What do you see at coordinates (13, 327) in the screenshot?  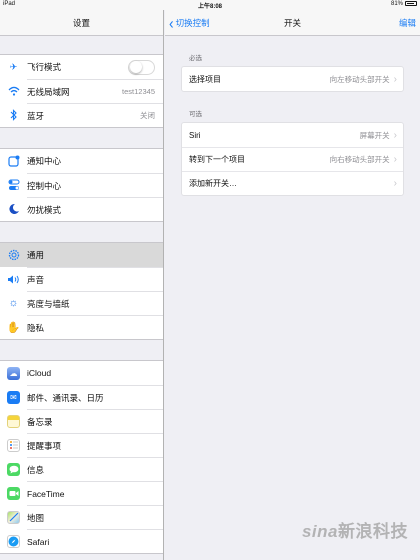 I see `privacy-hand-icon: ✋` at bounding box center [13, 327].